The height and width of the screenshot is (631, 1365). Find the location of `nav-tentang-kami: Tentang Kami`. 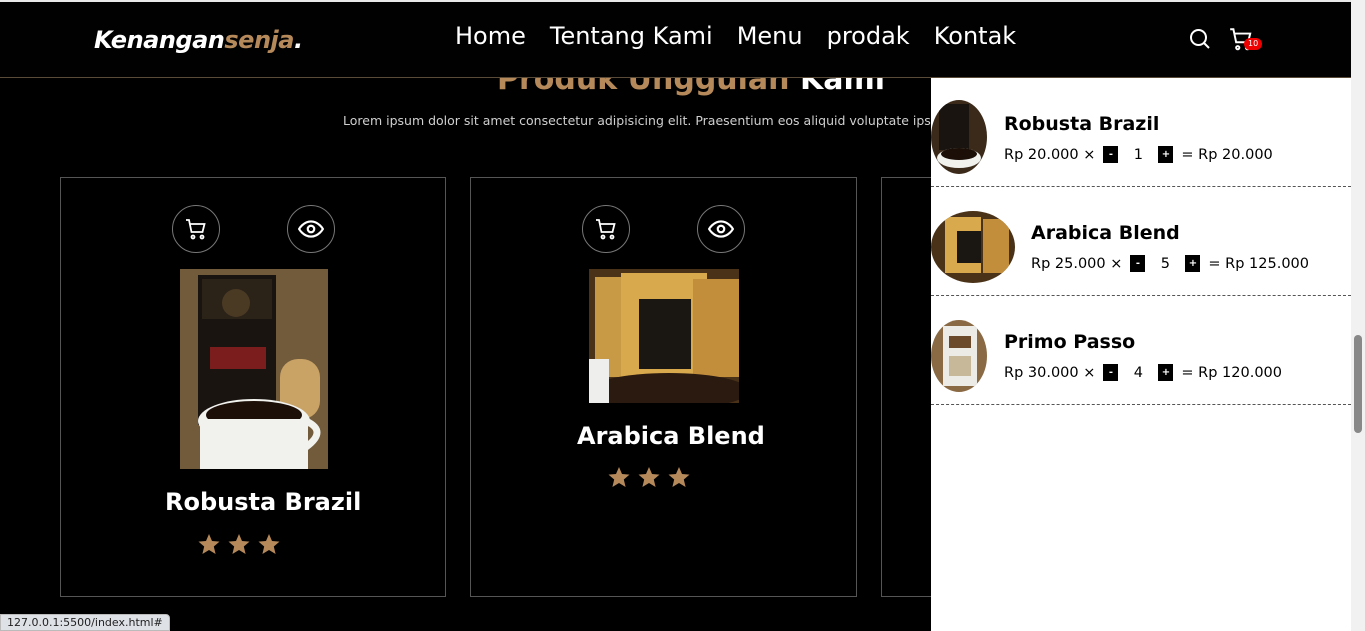

nav-tentang-kami: Tentang Kami is located at coordinates (631, 36).